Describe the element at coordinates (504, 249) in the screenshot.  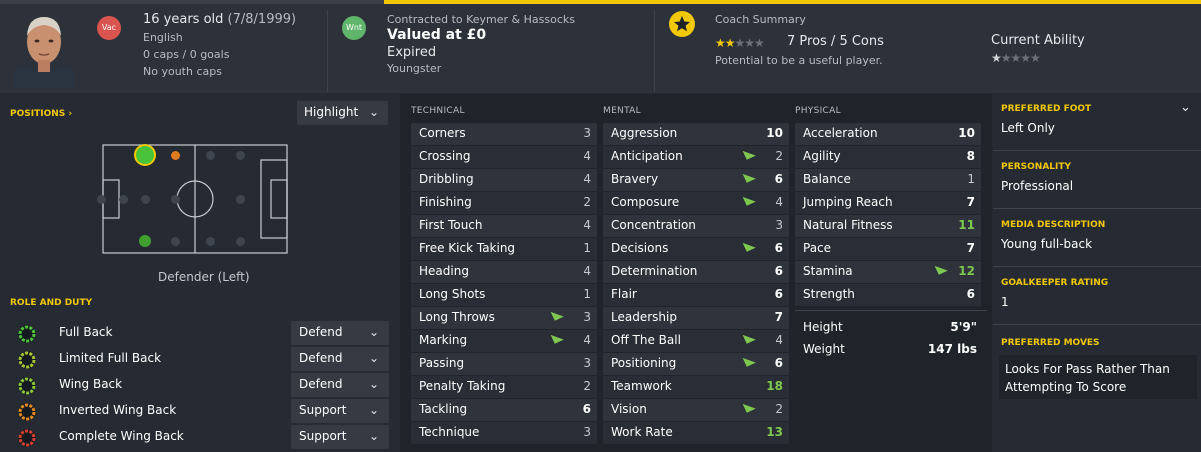
I see `attribute-row: Free Kick Taking 1` at that location.